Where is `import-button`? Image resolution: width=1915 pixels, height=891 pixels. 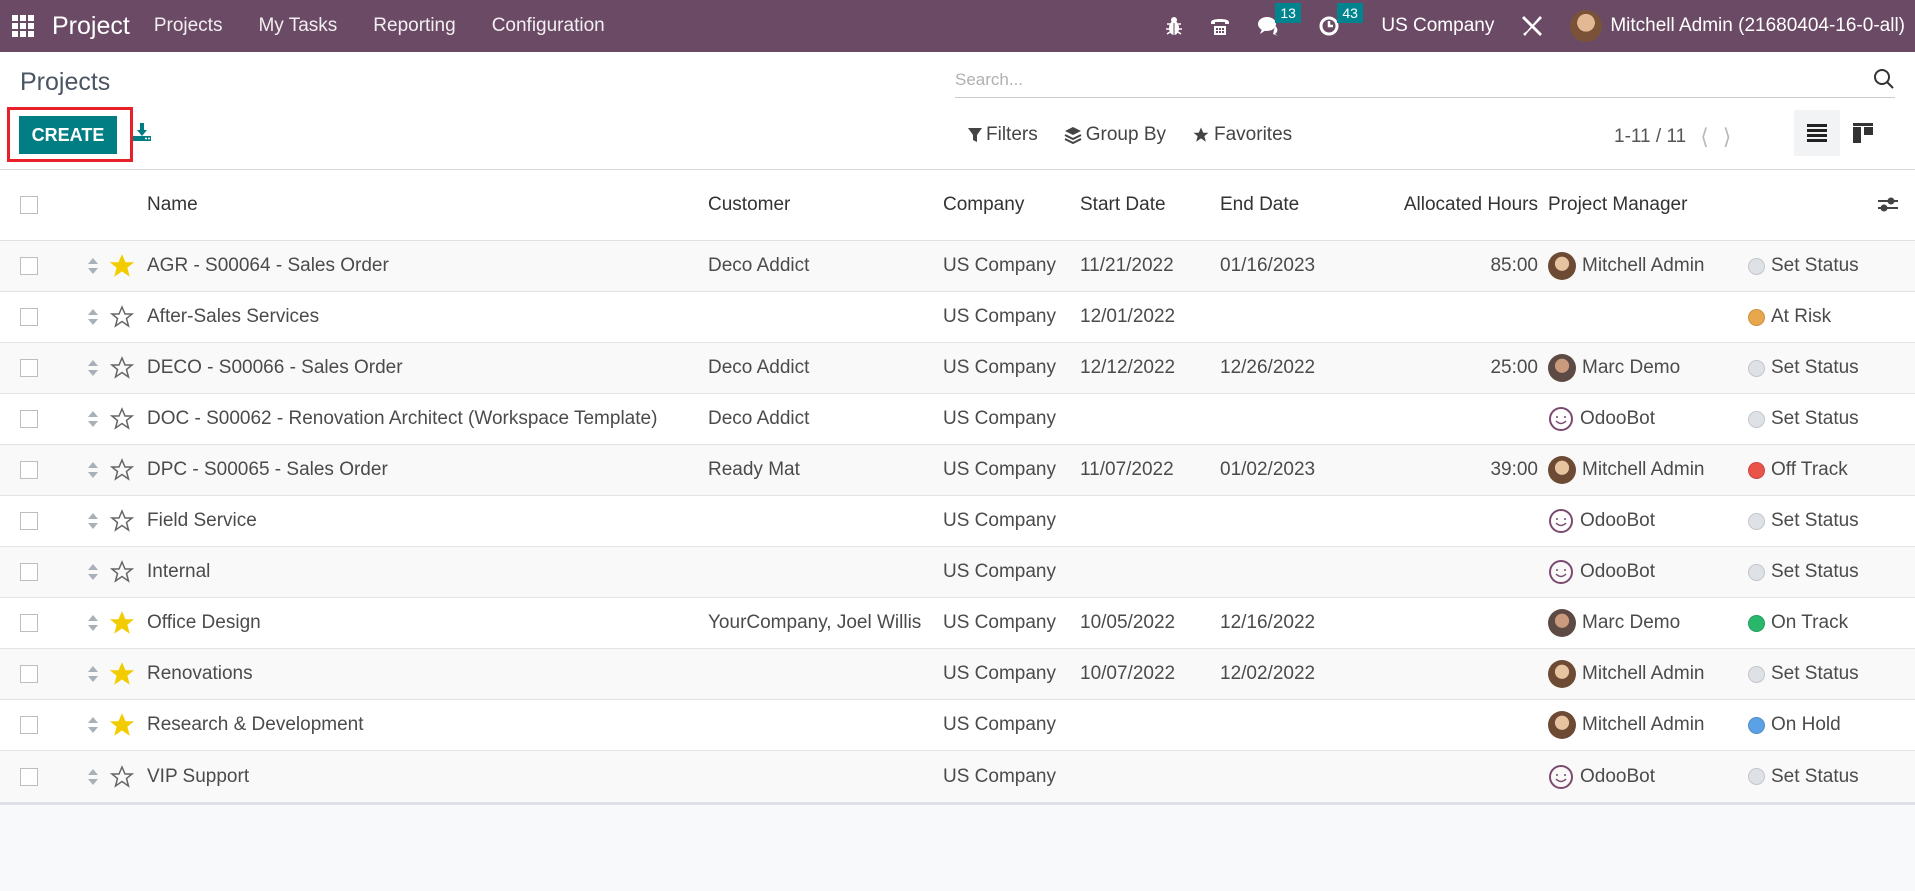
import-button is located at coordinates (142, 132).